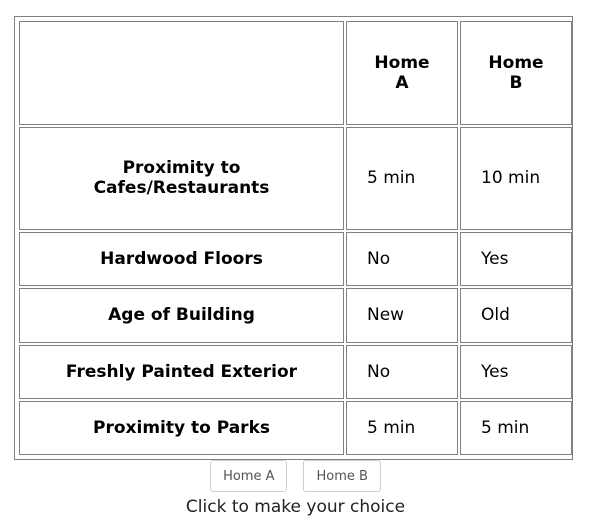 This screenshot has height=531, width=591. Describe the element at coordinates (516, 178) in the screenshot. I see `home-b-value: 10 min` at that location.